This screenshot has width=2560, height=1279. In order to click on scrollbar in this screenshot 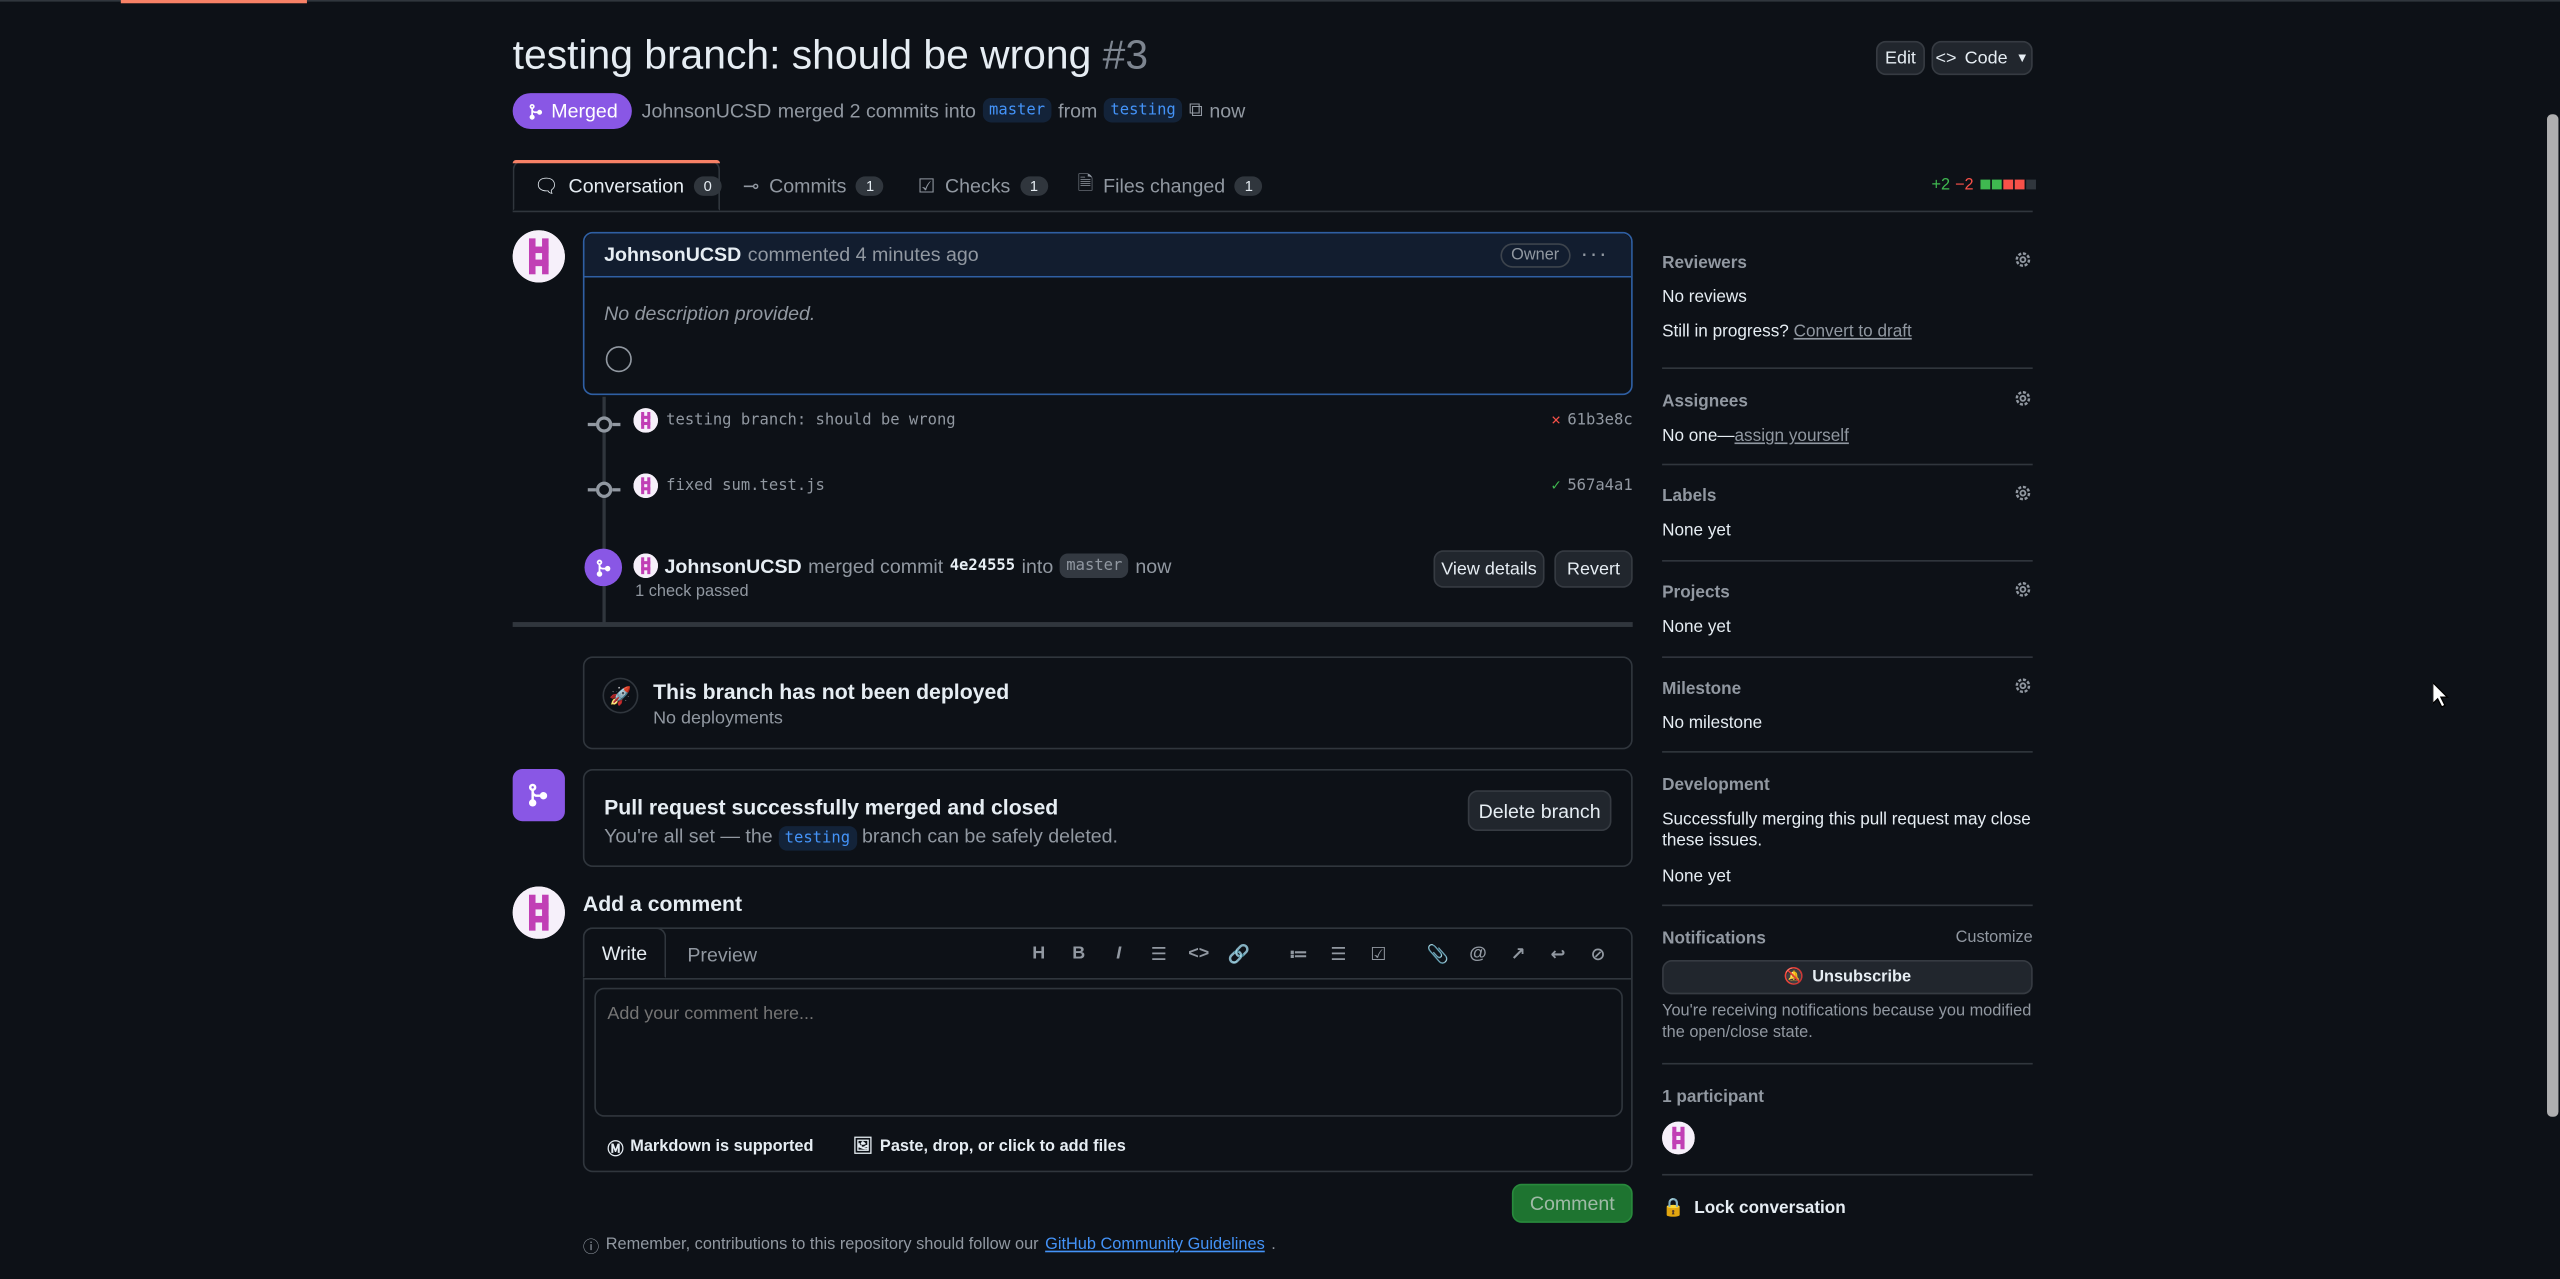, I will do `click(2553, 615)`.